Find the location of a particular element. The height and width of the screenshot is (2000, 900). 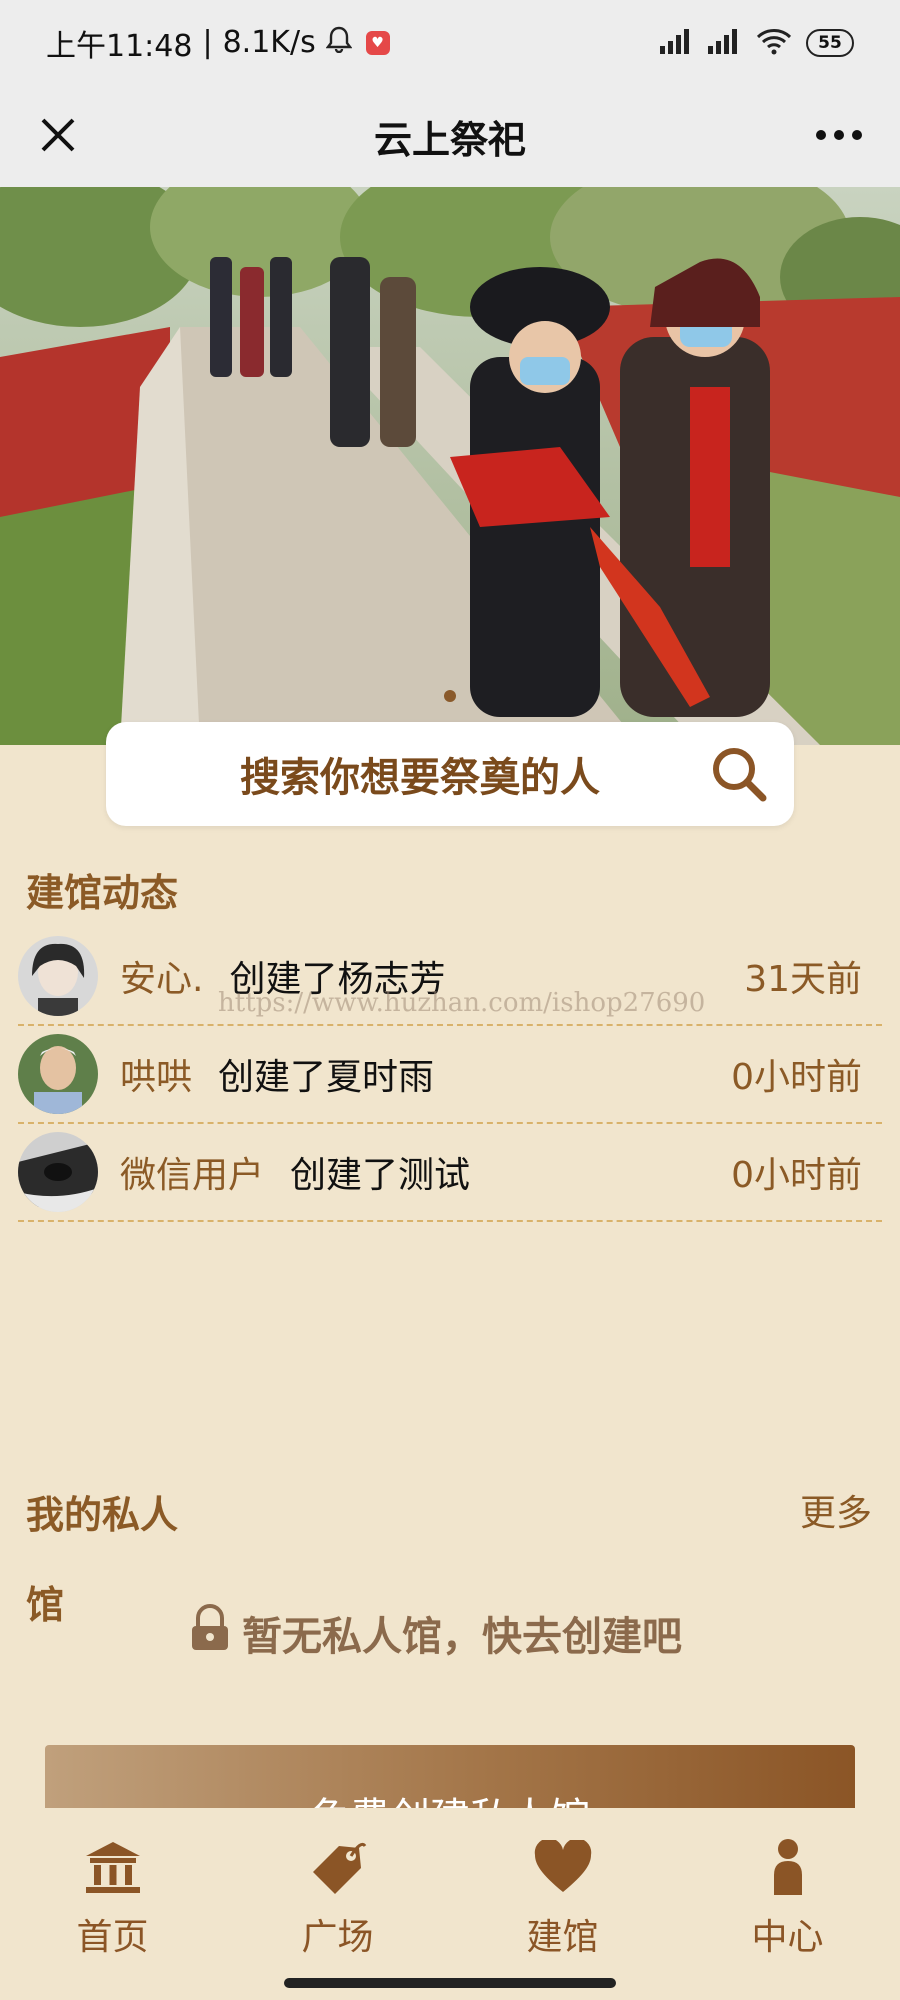

person-icon is located at coordinates (788, 1867).